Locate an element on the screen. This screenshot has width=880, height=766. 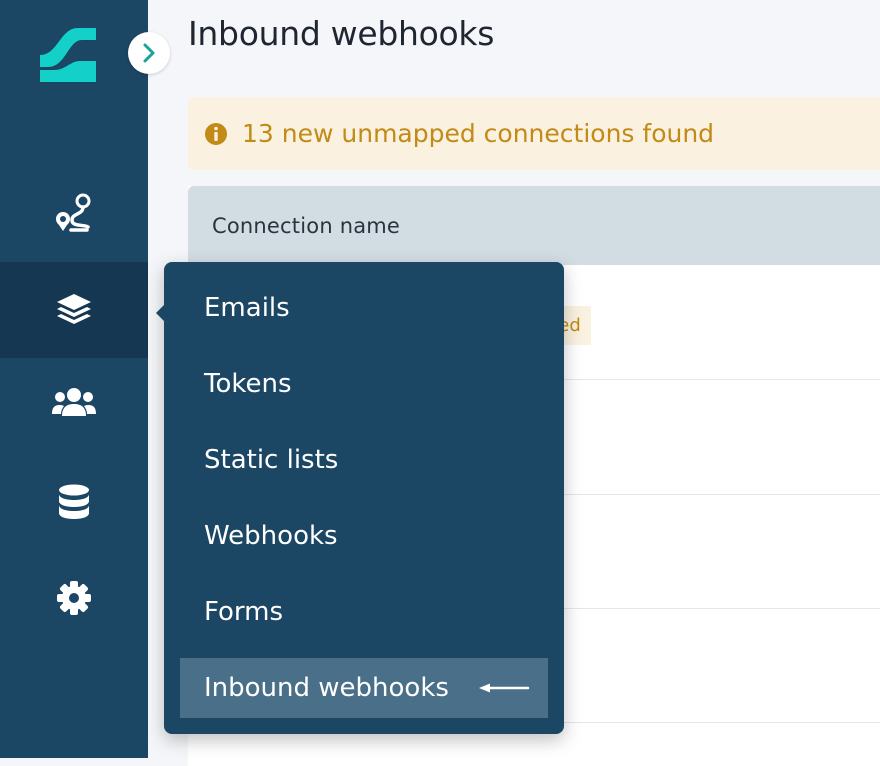
menu-item-inbound-webhooks-label: Inbound webhooks is located at coordinates (326, 688).